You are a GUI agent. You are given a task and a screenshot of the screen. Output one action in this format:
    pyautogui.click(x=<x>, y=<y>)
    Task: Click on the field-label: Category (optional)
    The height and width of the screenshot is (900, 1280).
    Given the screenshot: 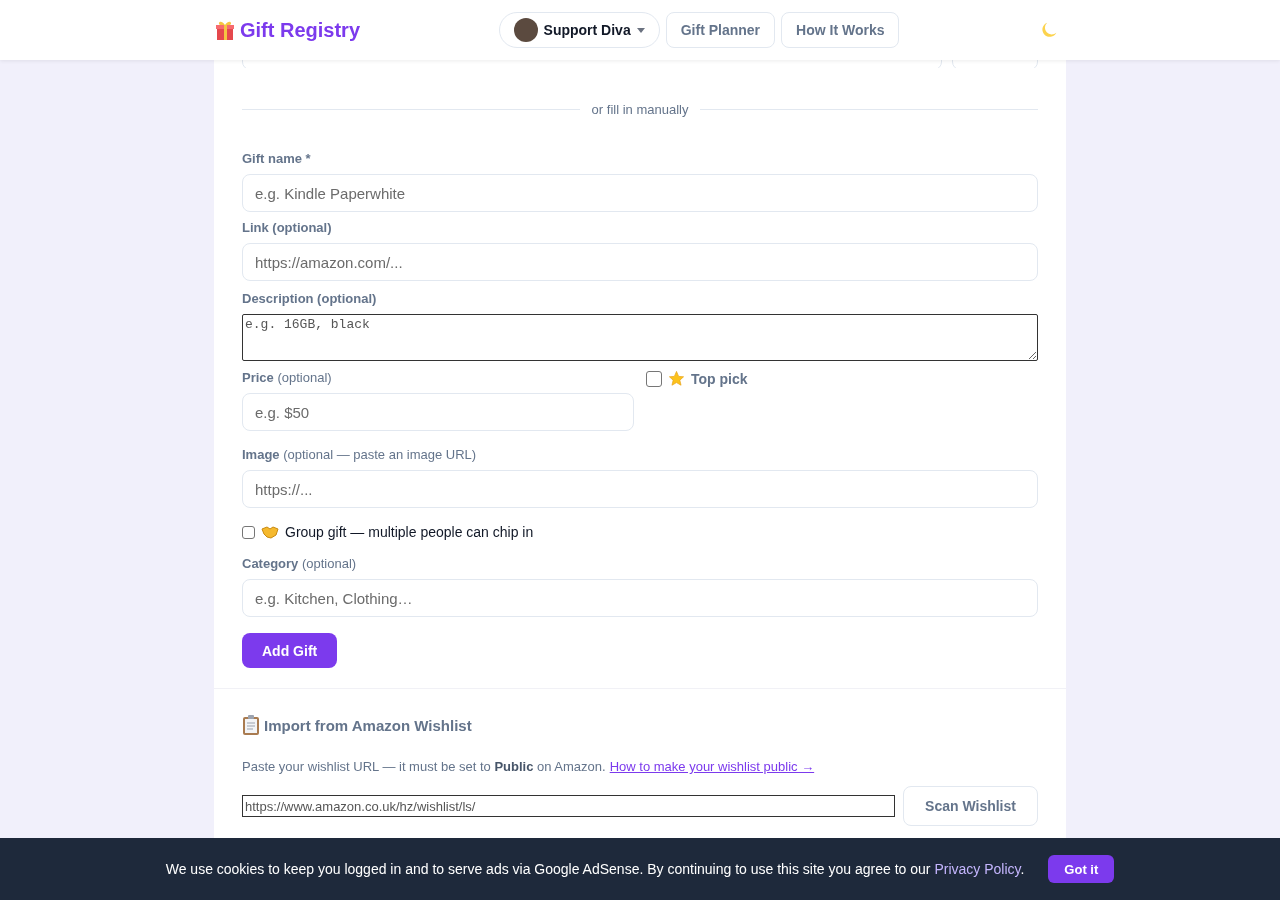 What is the action you would take?
    pyautogui.click(x=300, y=563)
    